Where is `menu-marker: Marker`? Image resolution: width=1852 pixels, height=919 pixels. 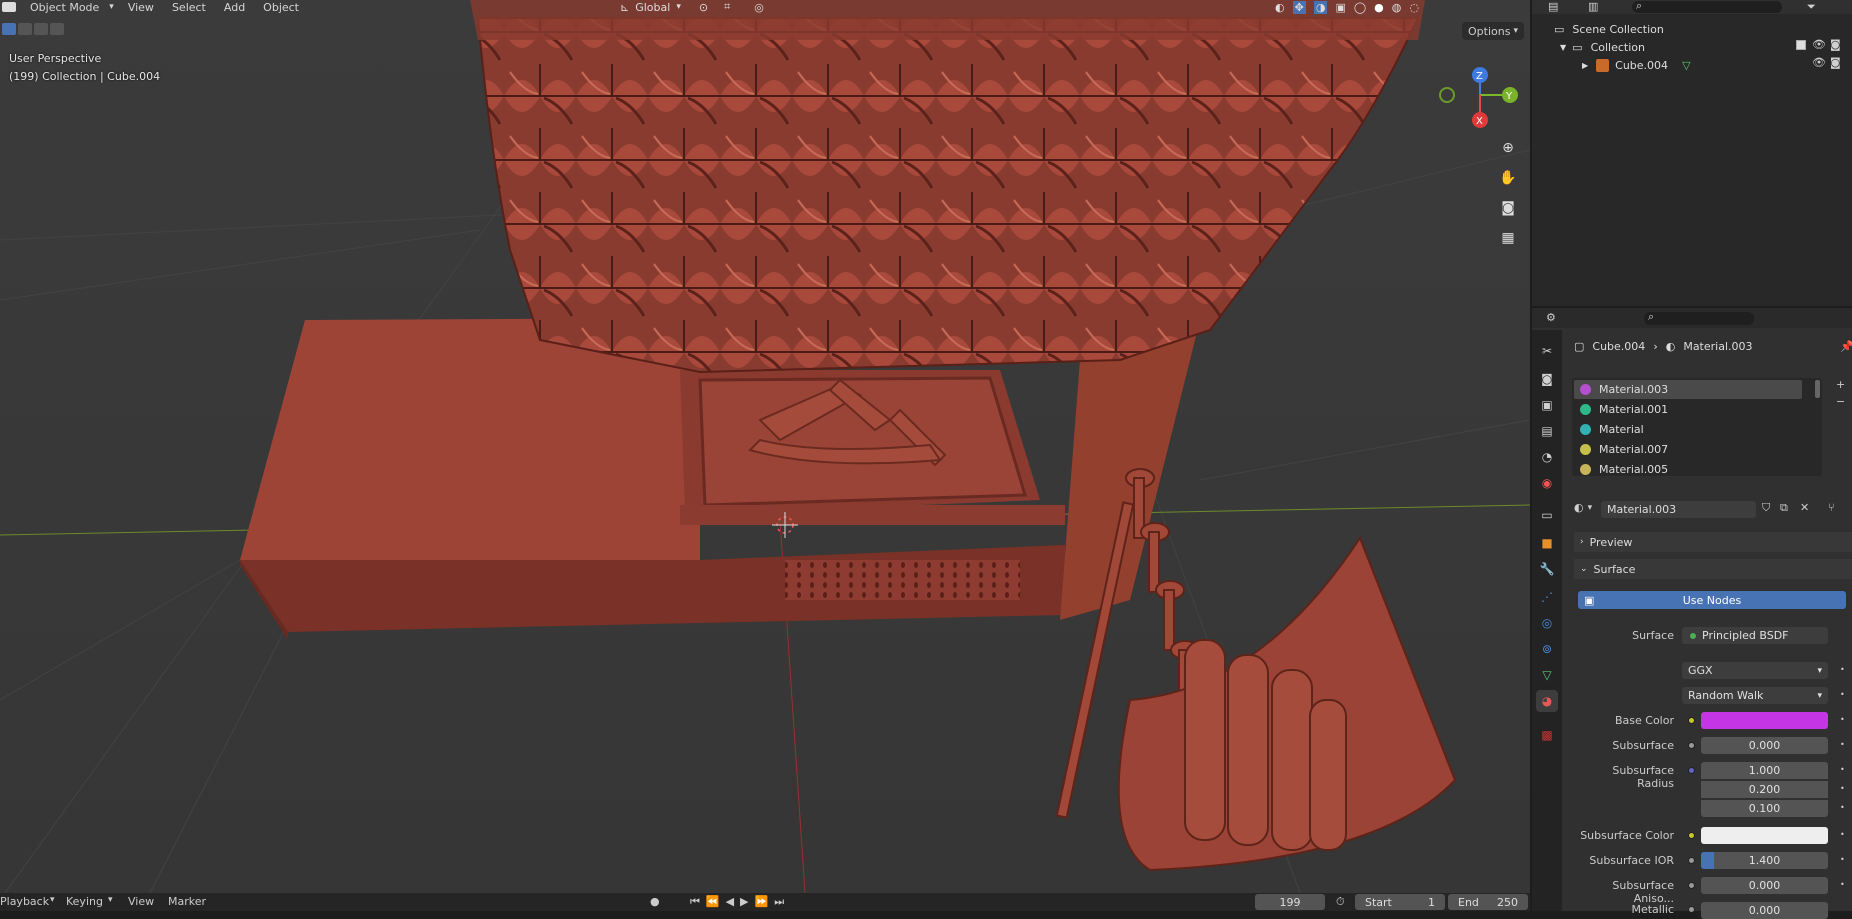 menu-marker: Marker is located at coordinates (187, 901).